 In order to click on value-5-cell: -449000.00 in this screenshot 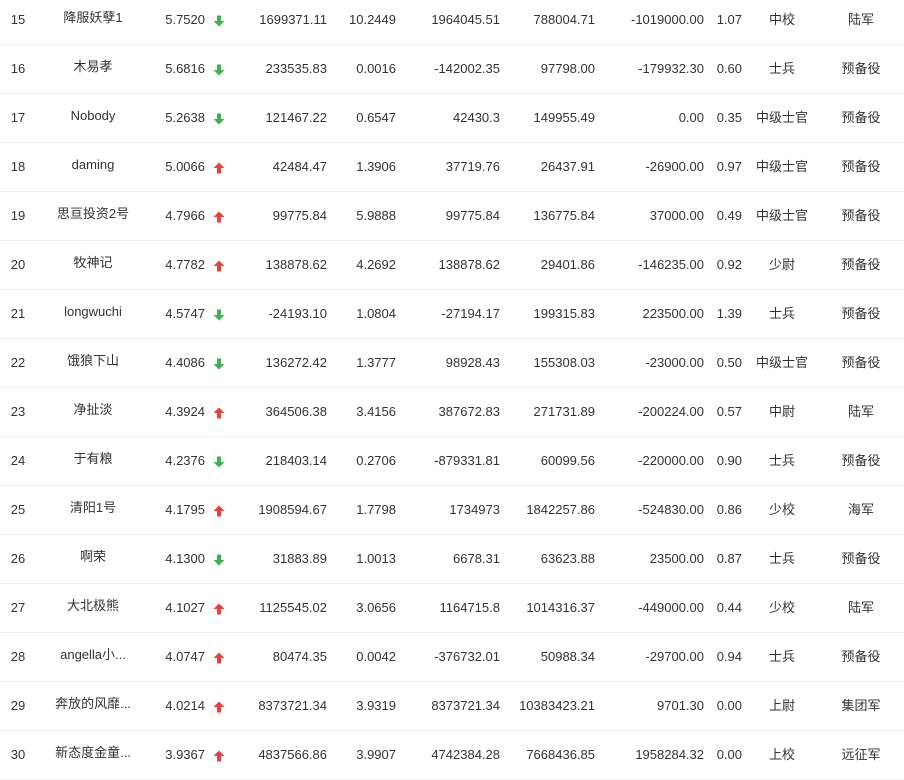, I will do `click(671, 607)`.